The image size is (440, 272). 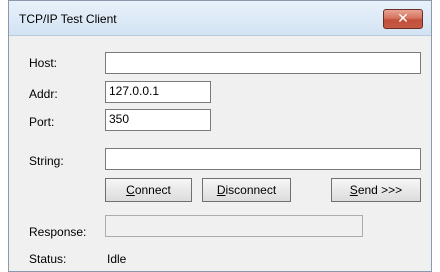 I want to click on connect-label: onnect, so click(x=152, y=190).